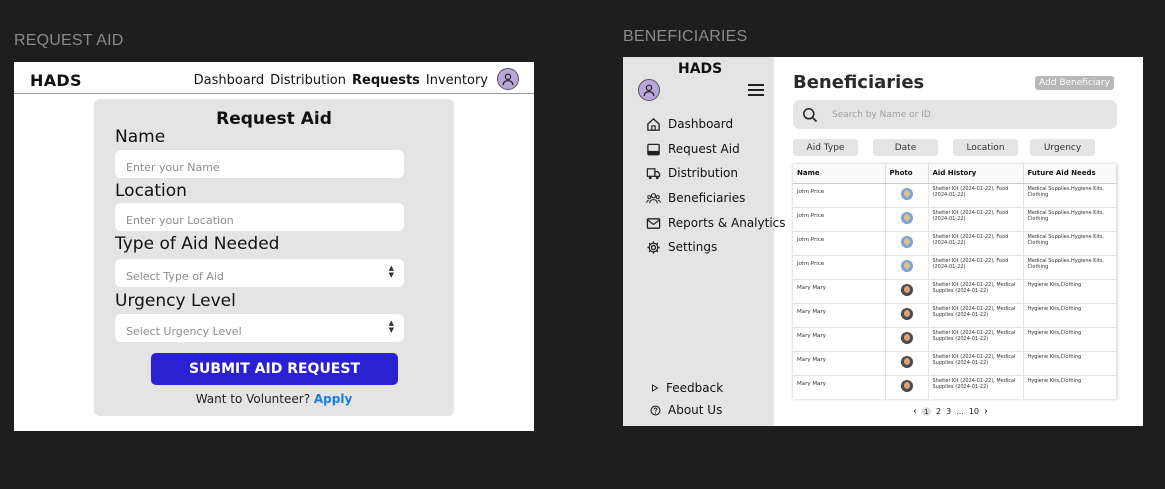 Image resolution: width=1165 pixels, height=489 pixels. I want to click on location-input: Enter your Location, so click(259, 217).